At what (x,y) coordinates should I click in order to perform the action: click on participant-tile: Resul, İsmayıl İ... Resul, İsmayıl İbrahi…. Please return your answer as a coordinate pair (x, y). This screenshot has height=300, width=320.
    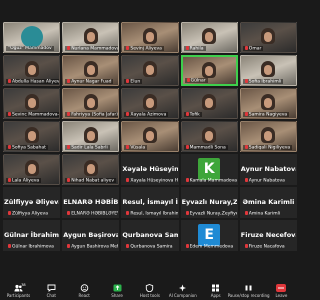
    Looking at the image, I should click on (150, 202).